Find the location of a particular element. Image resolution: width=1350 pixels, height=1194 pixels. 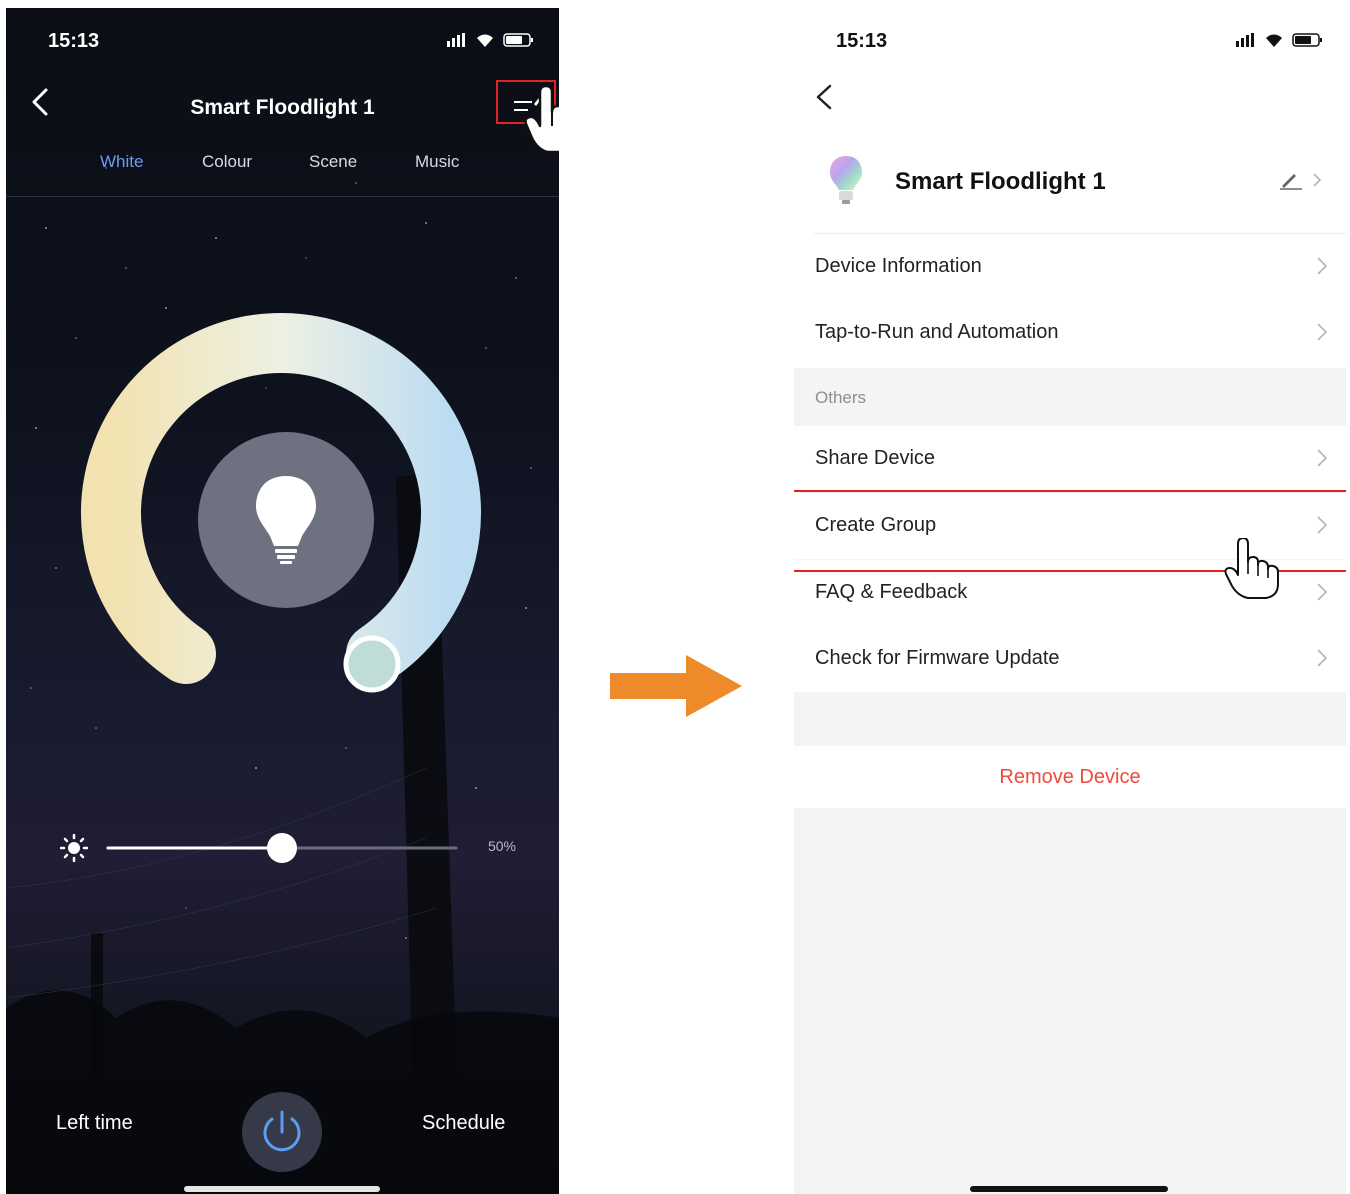

menu-item-label: FAQ & Feedback is located at coordinates (891, 592).